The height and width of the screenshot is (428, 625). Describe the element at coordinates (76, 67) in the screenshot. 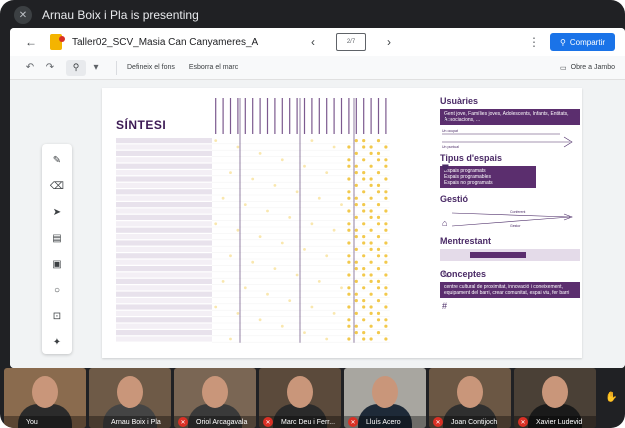

I see `zoom-icon: ⚲` at that location.